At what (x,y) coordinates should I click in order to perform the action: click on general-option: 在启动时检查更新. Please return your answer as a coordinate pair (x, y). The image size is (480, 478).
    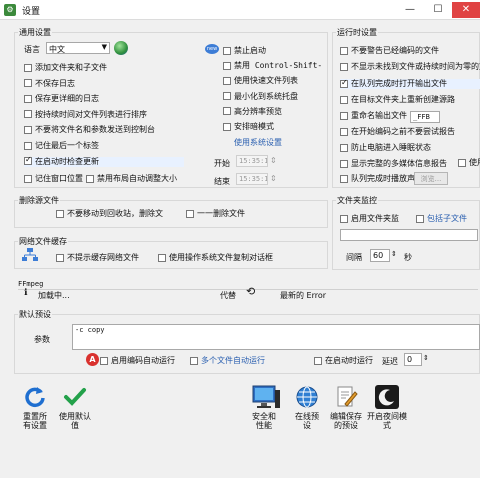
    Looking at the image, I should click on (104, 161).